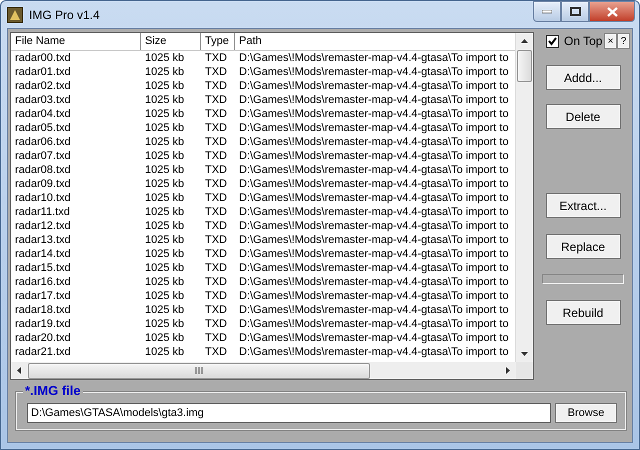  What do you see at coordinates (43, 324) in the screenshot?
I see `table-cell-text: radar19.txd` at bounding box center [43, 324].